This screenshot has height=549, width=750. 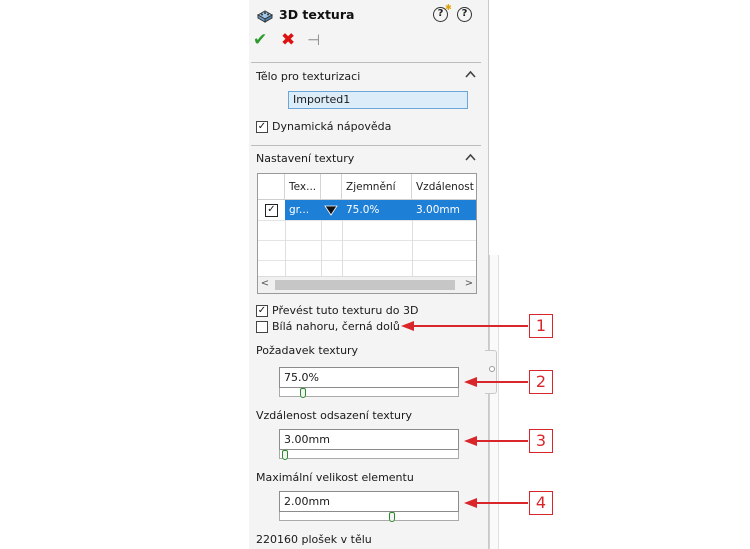 I want to click on callout-1: 1, so click(x=541, y=326).